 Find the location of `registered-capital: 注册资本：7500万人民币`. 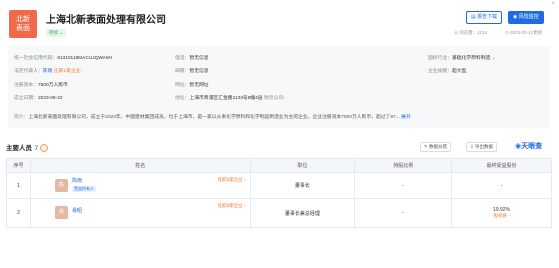

registered-capital: 注册资本：7500万人民币 is located at coordinates (41, 84).